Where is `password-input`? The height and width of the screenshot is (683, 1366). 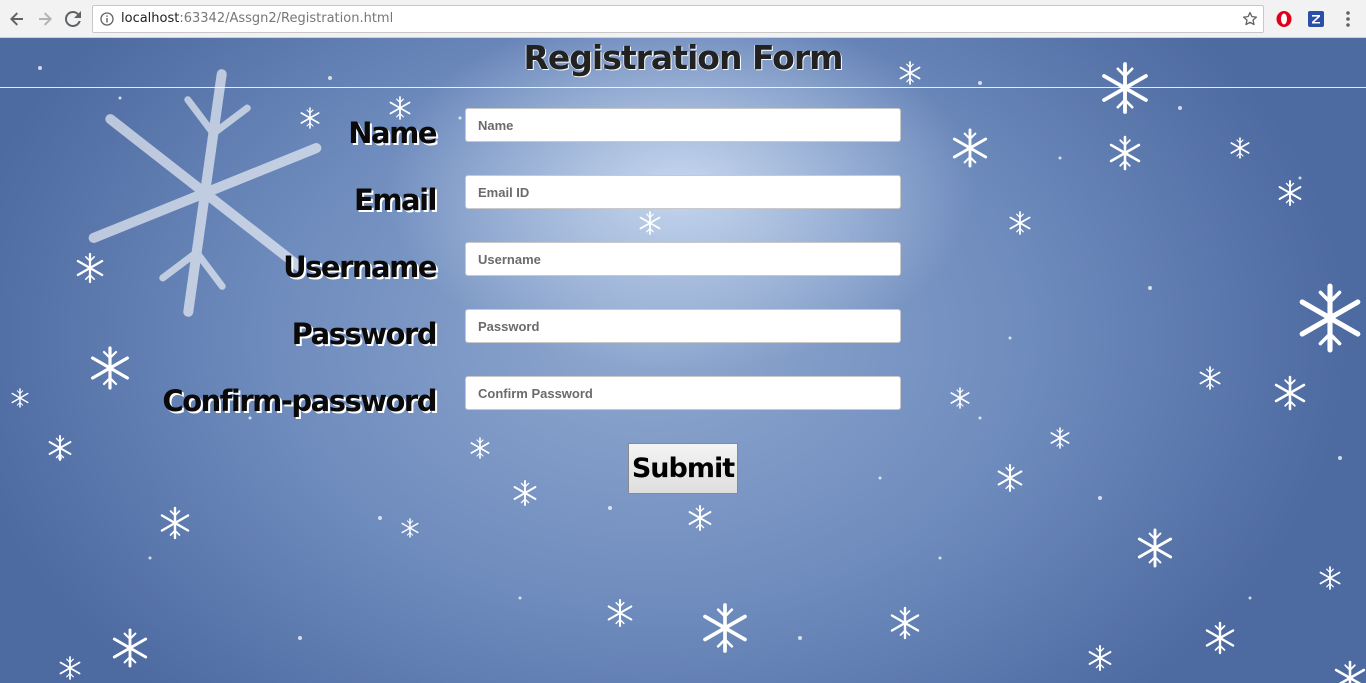 password-input is located at coordinates (683, 326).